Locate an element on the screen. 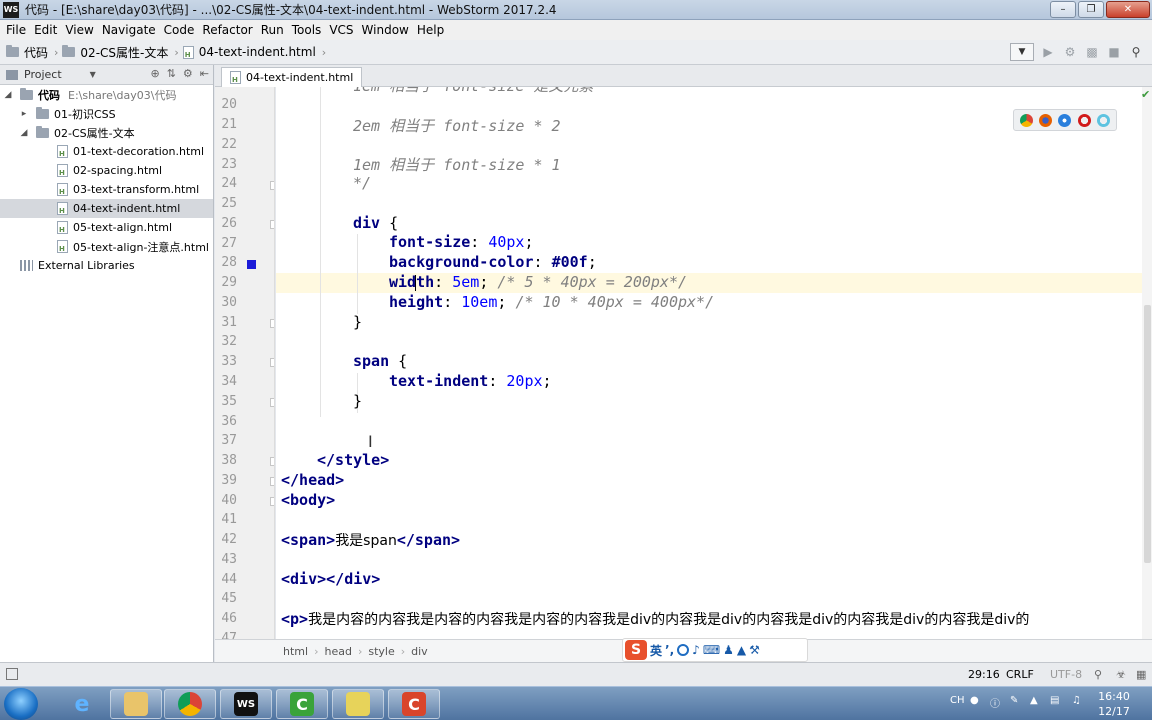 Image resolution: width=1152 pixels, height=720 pixels. project-view-selector: Project is located at coordinates (43, 74).